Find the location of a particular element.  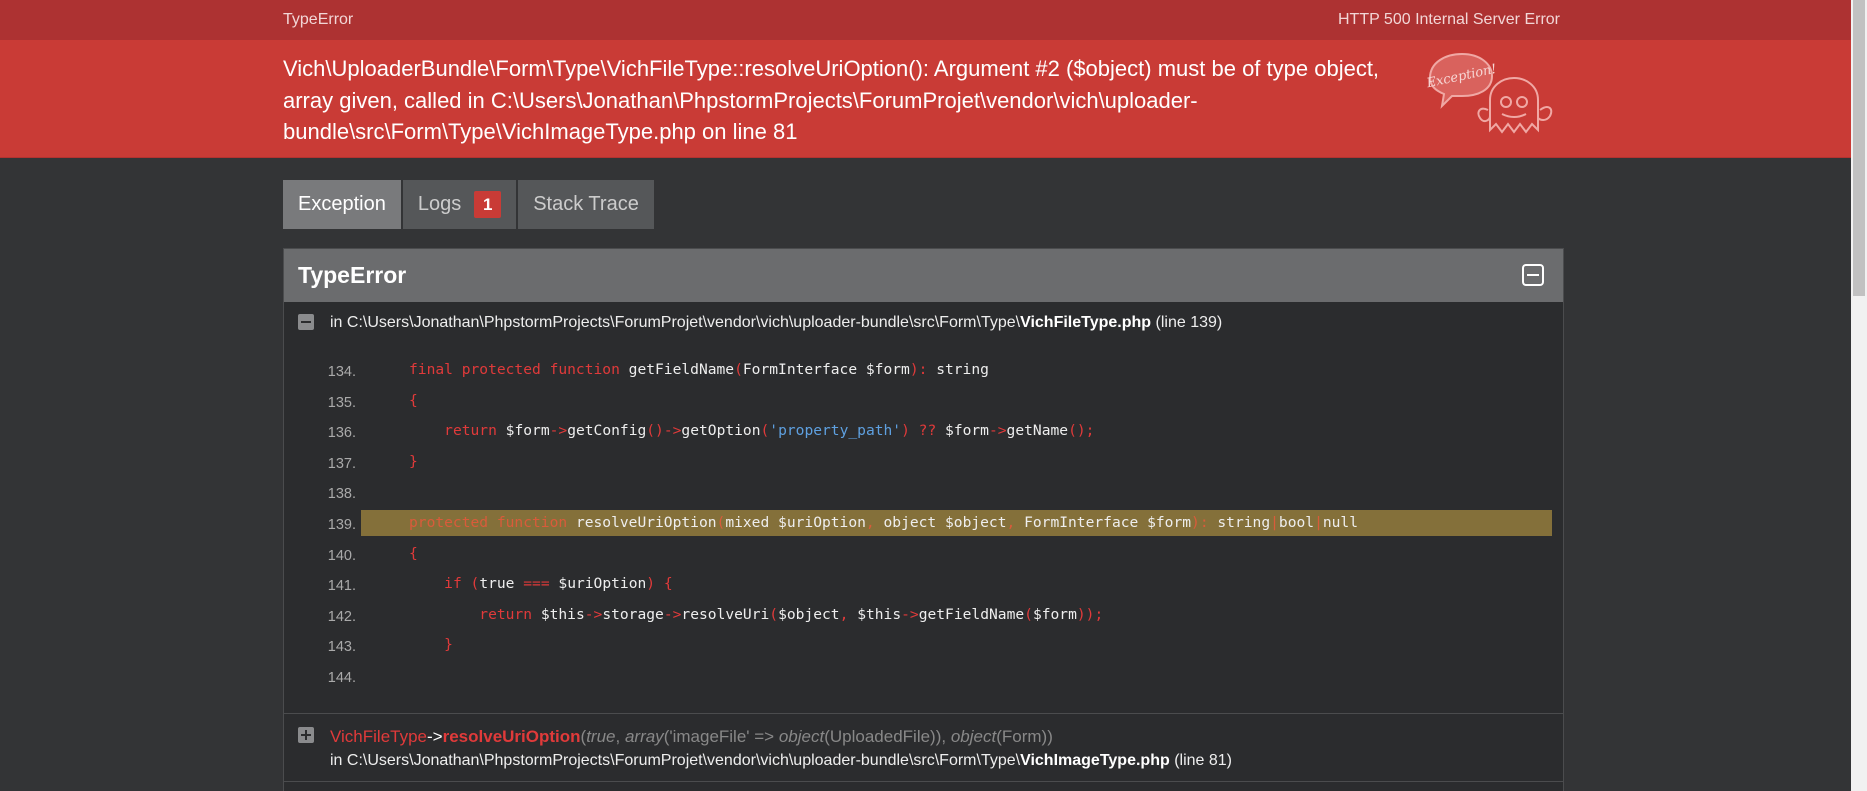

line-number: 136. is located at coordinates (341, 433).